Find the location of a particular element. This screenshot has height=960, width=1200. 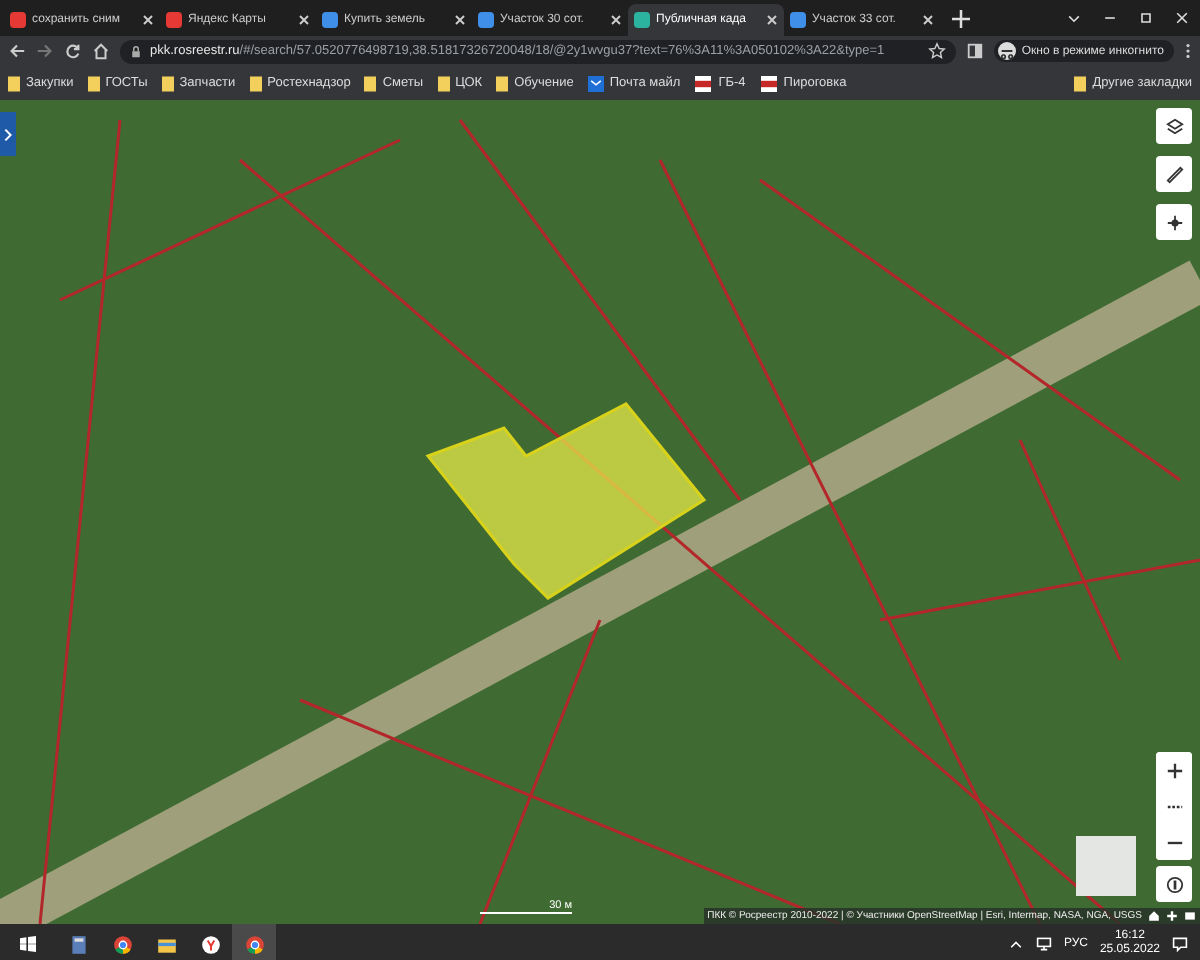

layers-icon is located at coordinates (1174, 126).